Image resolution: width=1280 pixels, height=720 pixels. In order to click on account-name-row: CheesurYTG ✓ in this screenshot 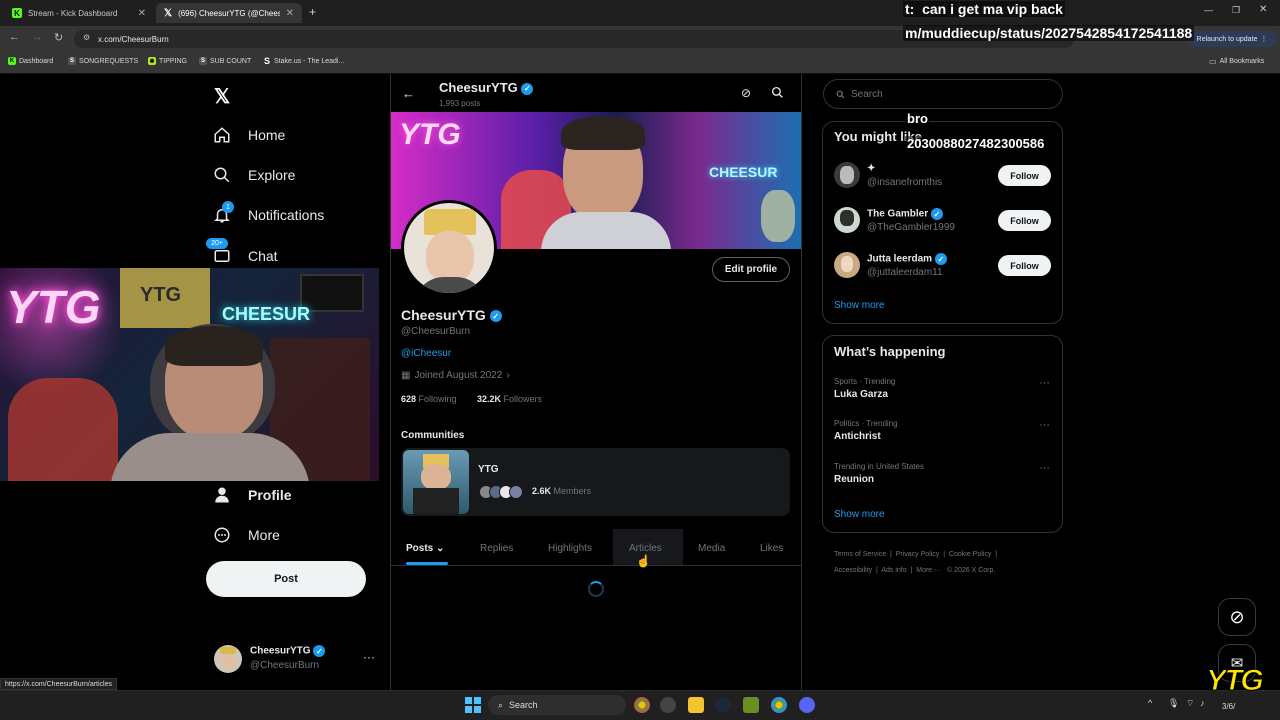, I will do `click(288, 651)`.